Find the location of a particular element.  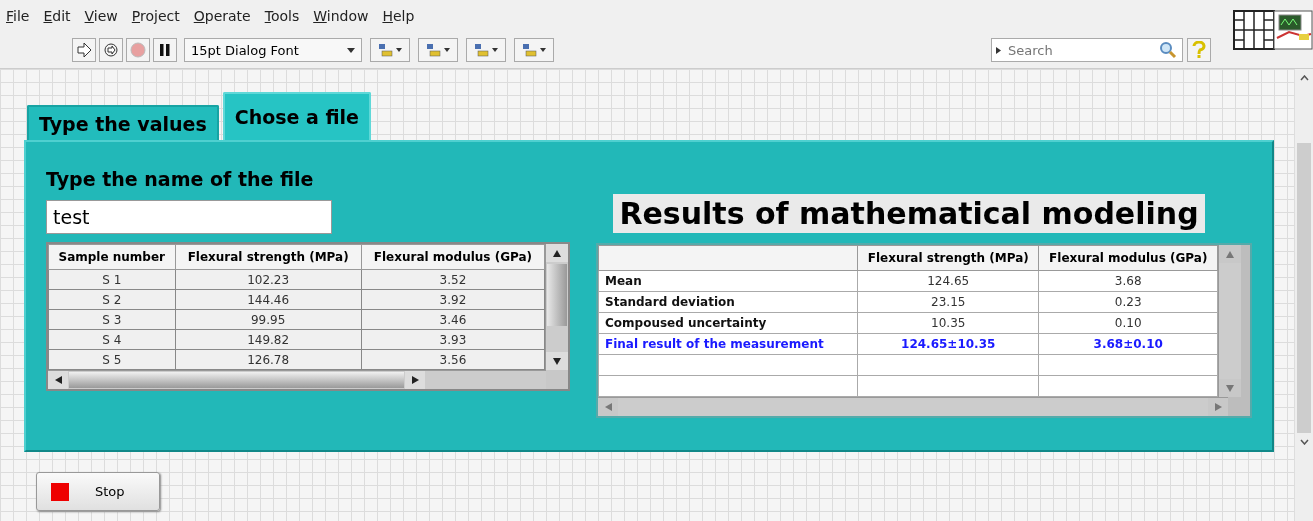

menu-item: Tools is located at coordinates (282, 16).